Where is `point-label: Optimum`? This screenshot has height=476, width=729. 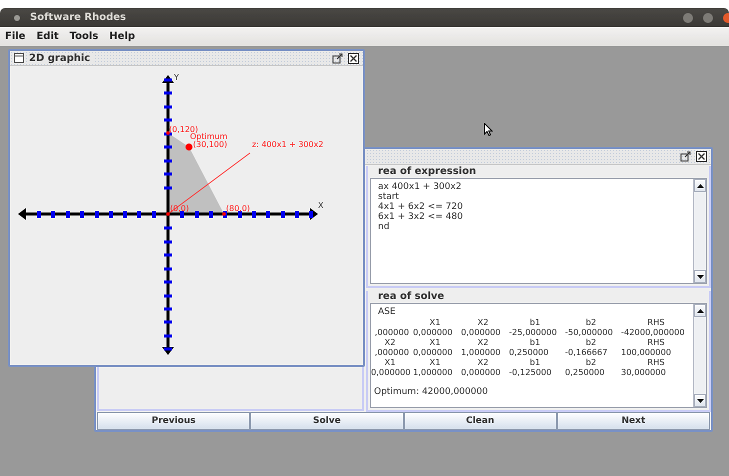
point-label: Optimum is located at coordinates (209, 136).